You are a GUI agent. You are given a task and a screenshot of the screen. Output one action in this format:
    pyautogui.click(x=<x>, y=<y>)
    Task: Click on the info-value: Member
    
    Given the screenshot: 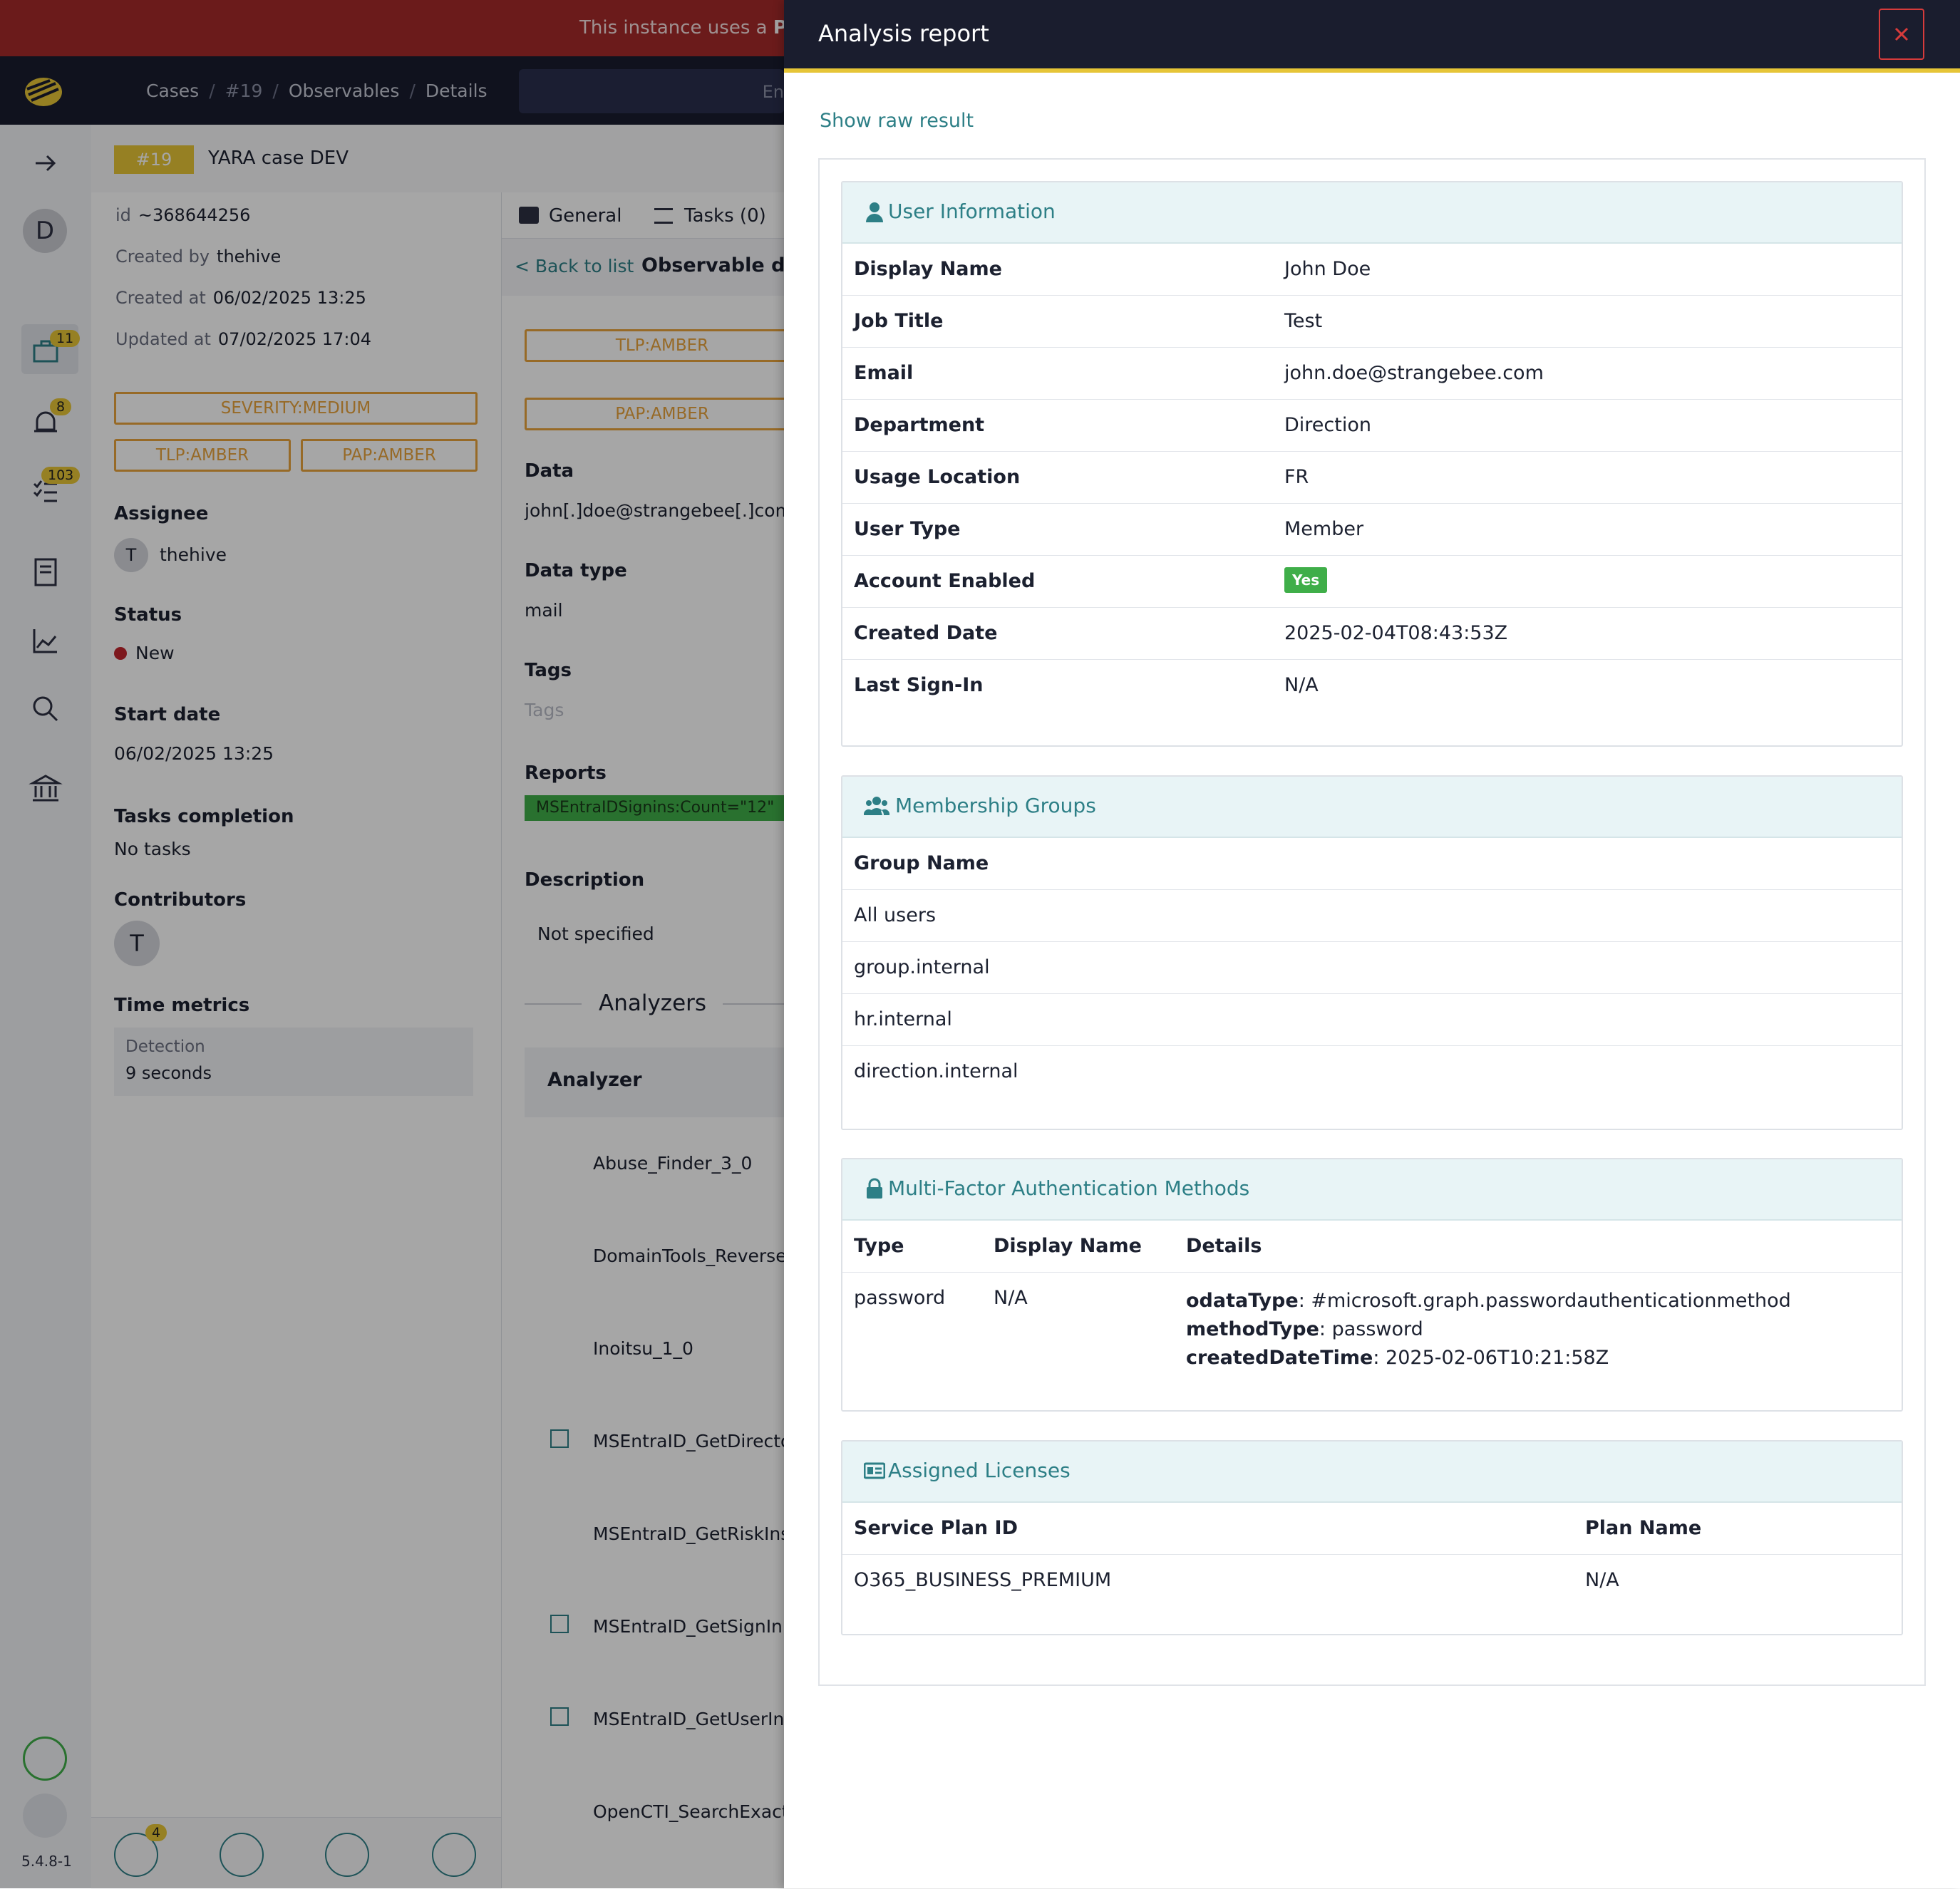 What is the action you would take?
    pyautogui.click(x=1324, y=529)
    